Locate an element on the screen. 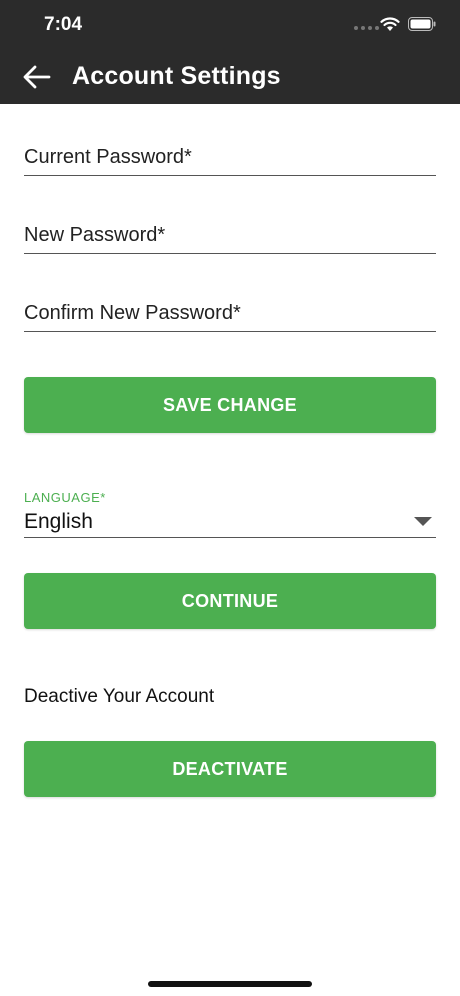  language-value: English is located at coordinates (58, 521).